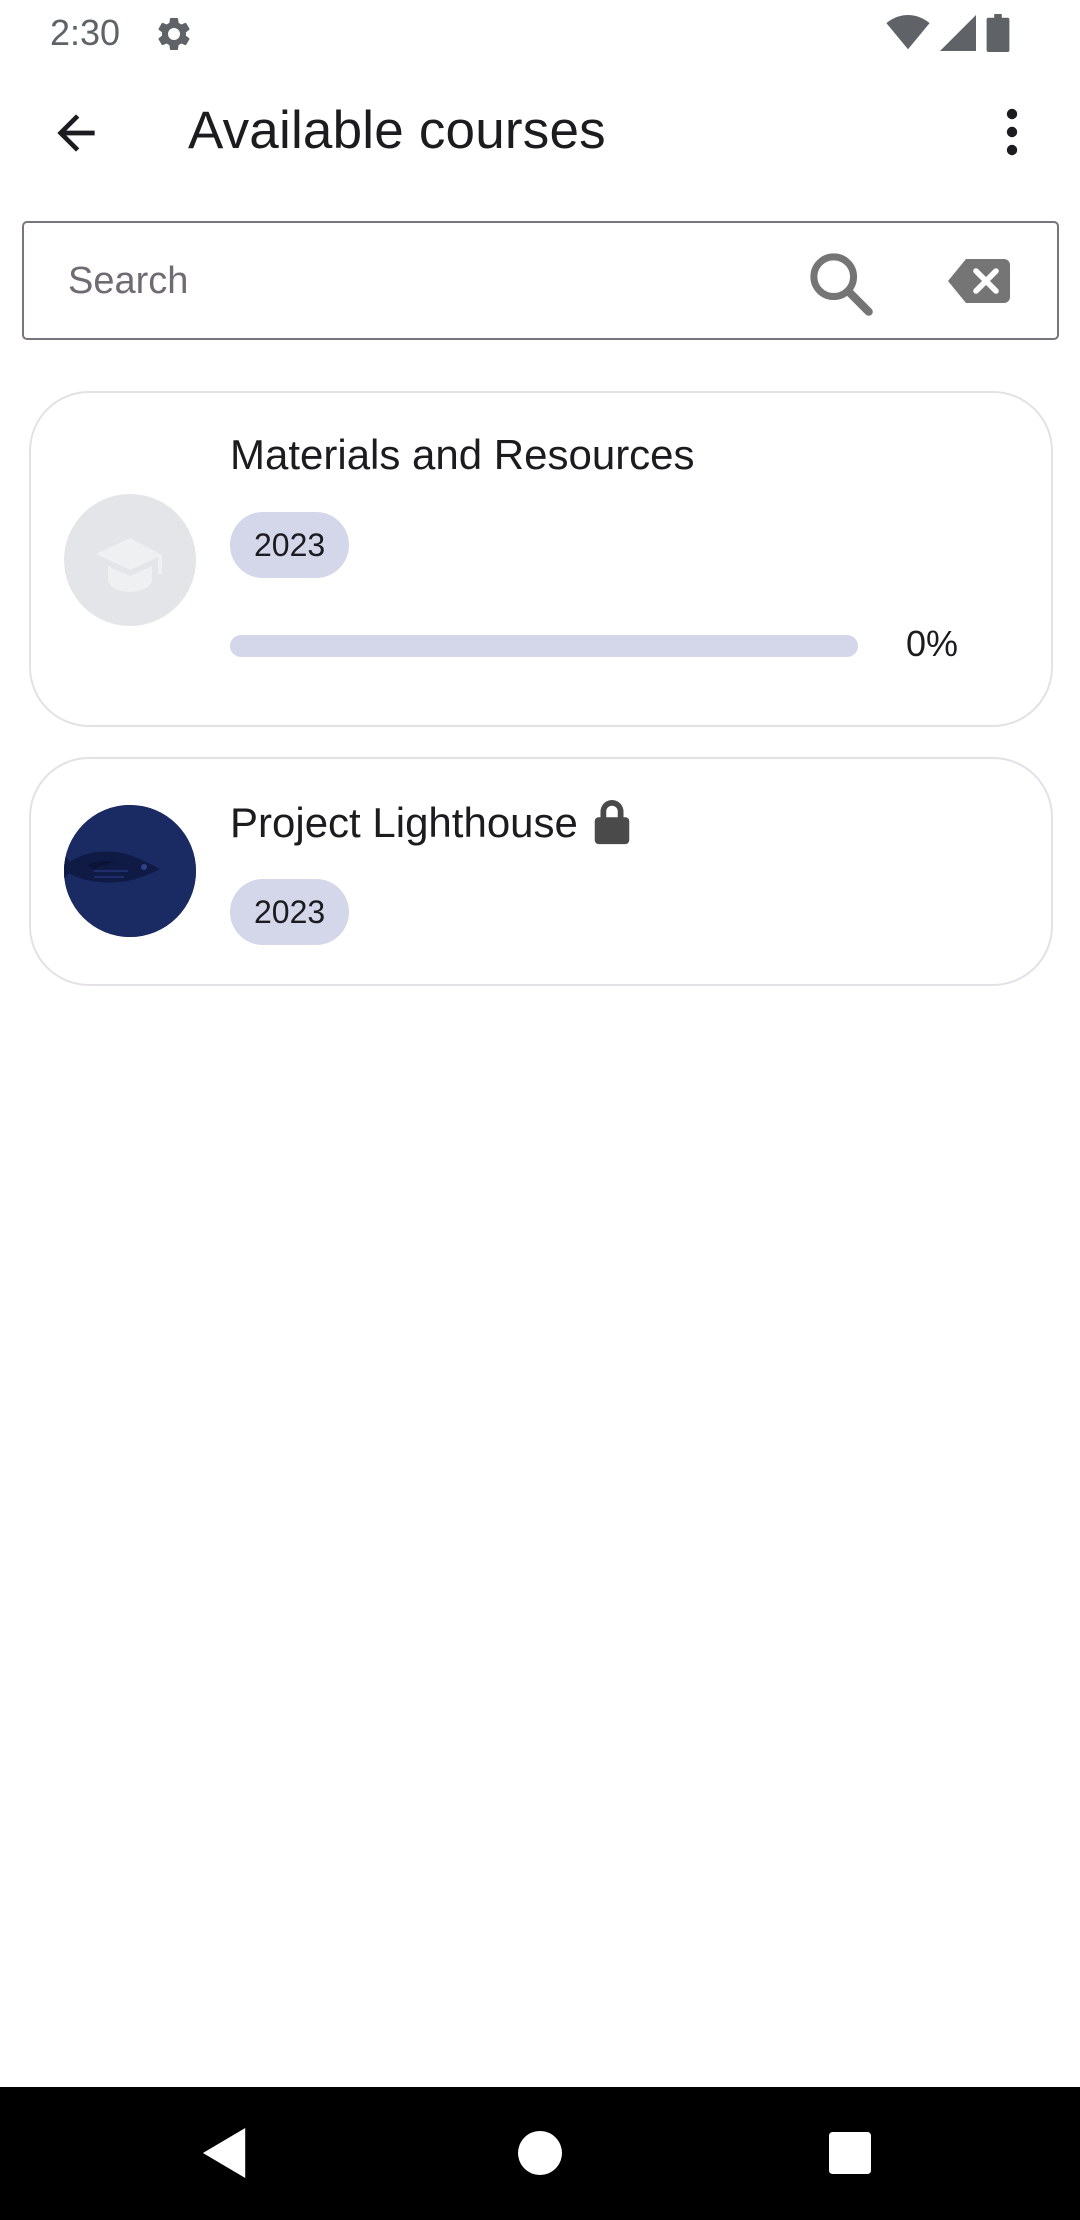 The height and width of the screenshot is (2220, 1080). What do you see at coordinates (174, 33) in the screenshot?
I see `settings-gear-icon` at bounding box center [174, 33].